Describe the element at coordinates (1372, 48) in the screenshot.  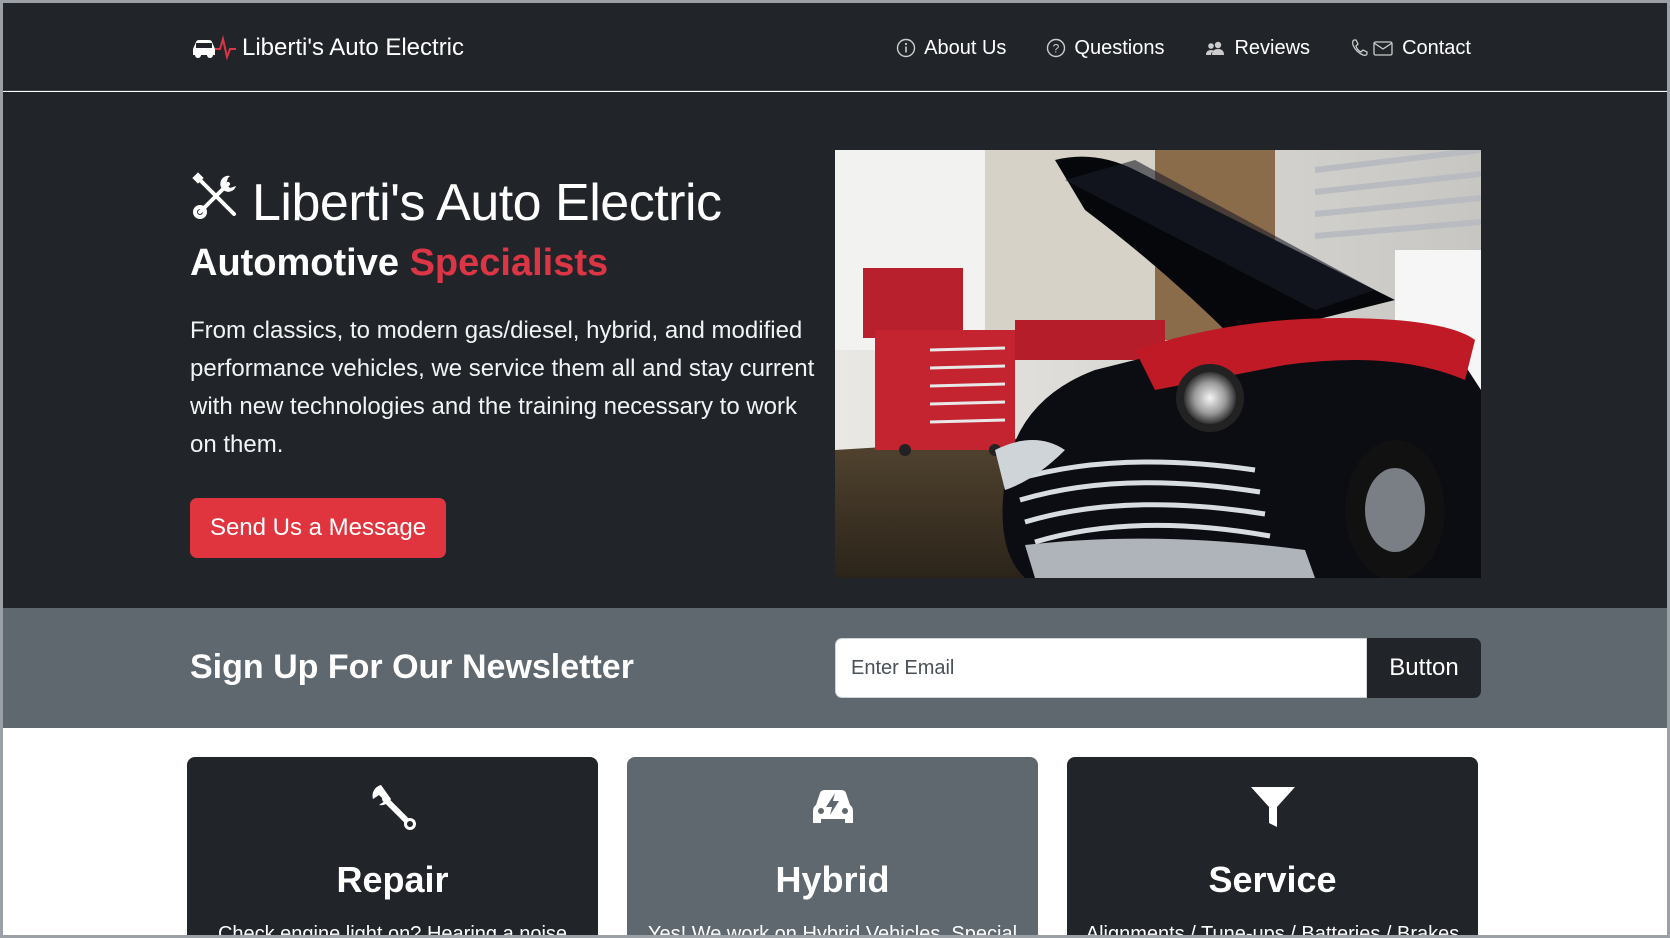
I see `phone-envelope-icon` at that location.